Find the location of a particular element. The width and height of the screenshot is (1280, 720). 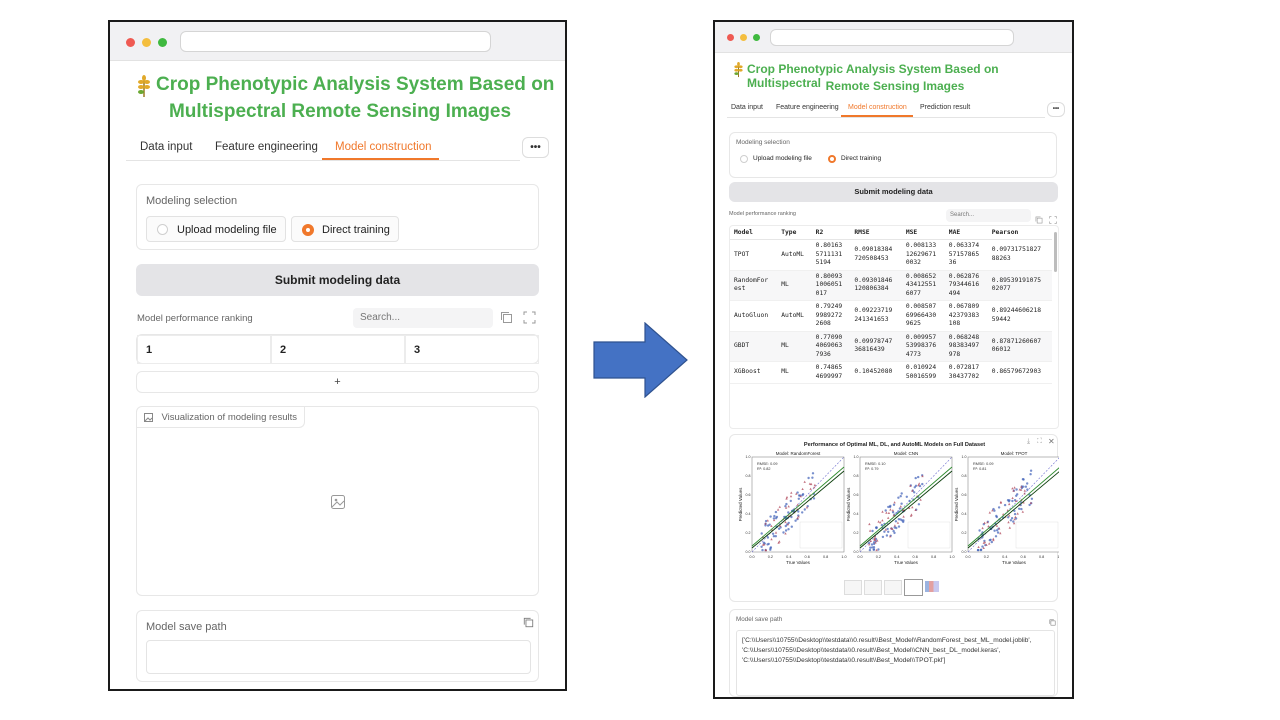

option-direct-label: Direct training is located at coordinates (861, 158).